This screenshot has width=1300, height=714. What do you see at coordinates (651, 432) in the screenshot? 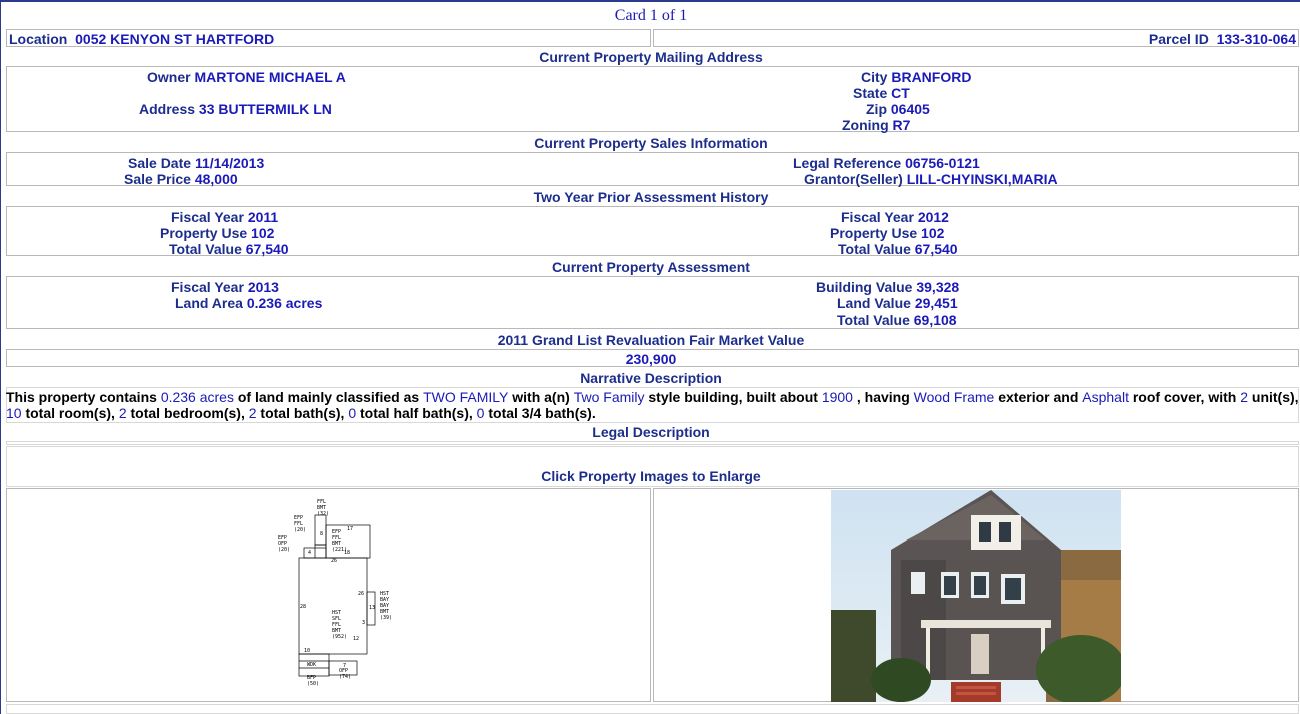
I see `legal-description-header: Legal Description` at bounding box center [651, 432].